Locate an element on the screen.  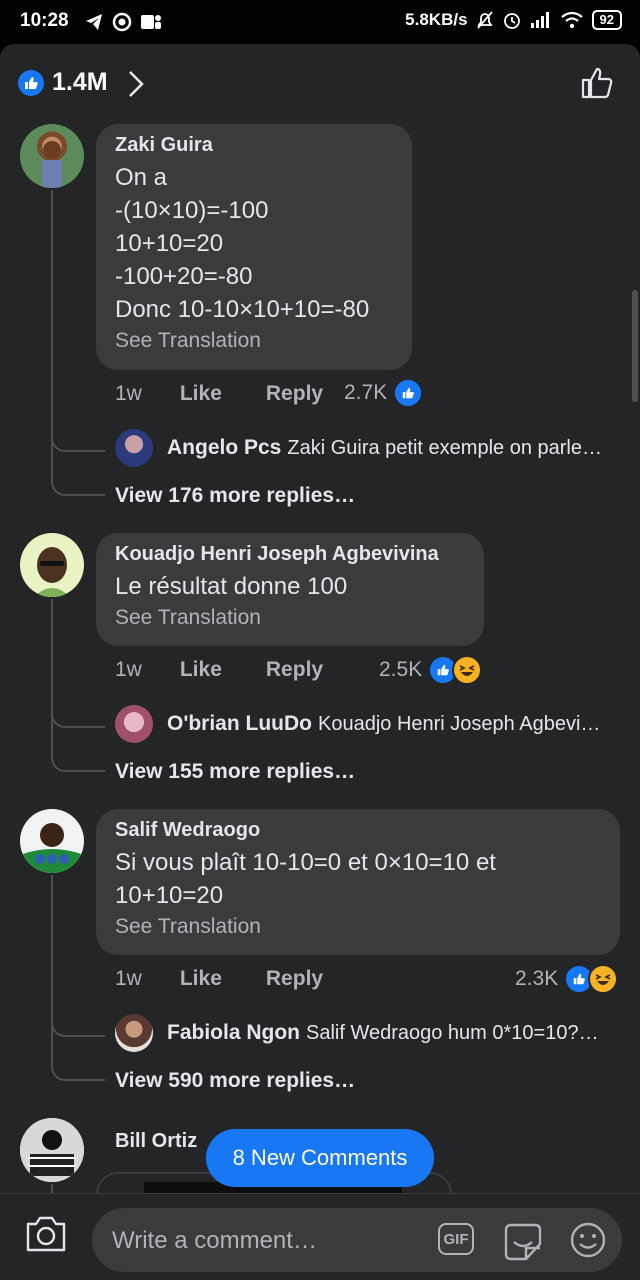
comment-author: Salif Wedraogo is located at coordinates (357, 830).